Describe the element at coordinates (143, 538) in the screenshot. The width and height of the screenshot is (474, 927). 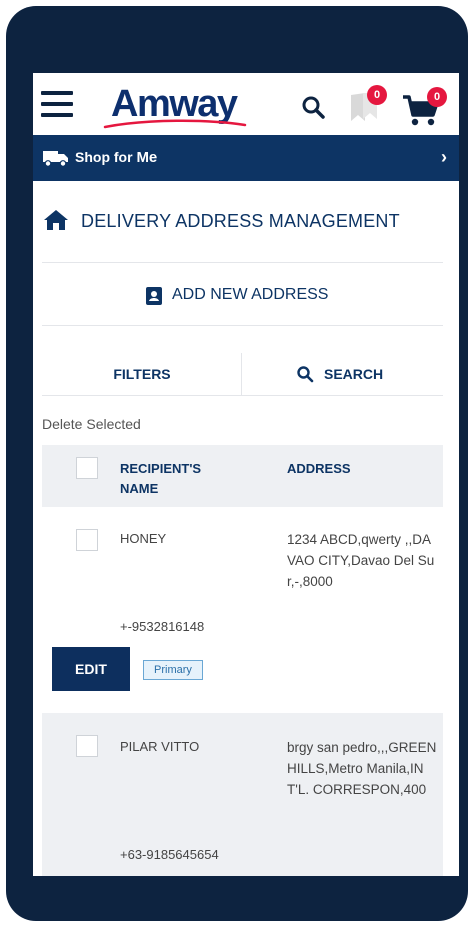
I see `recipient-name: HONEY` at that location.